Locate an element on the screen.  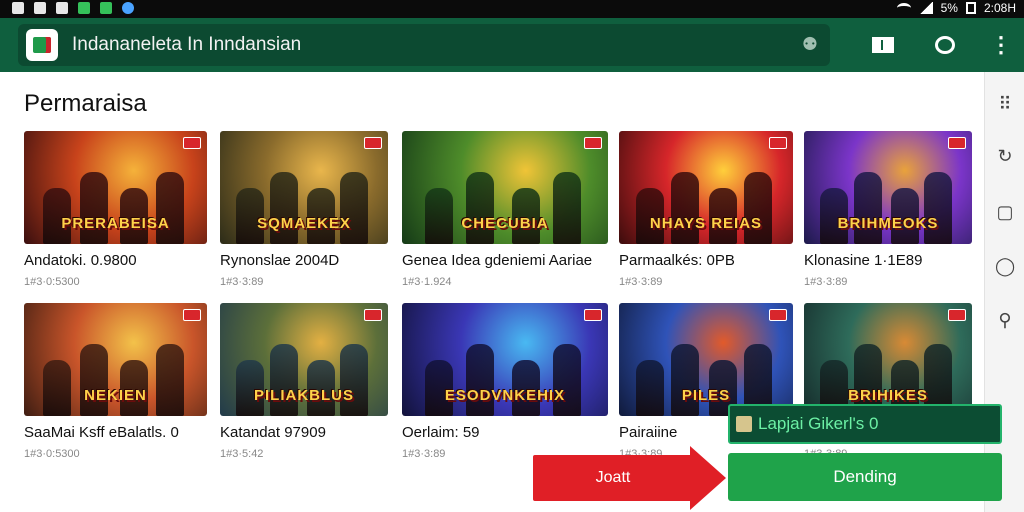
app-icon is located at coordinates (128, 8).